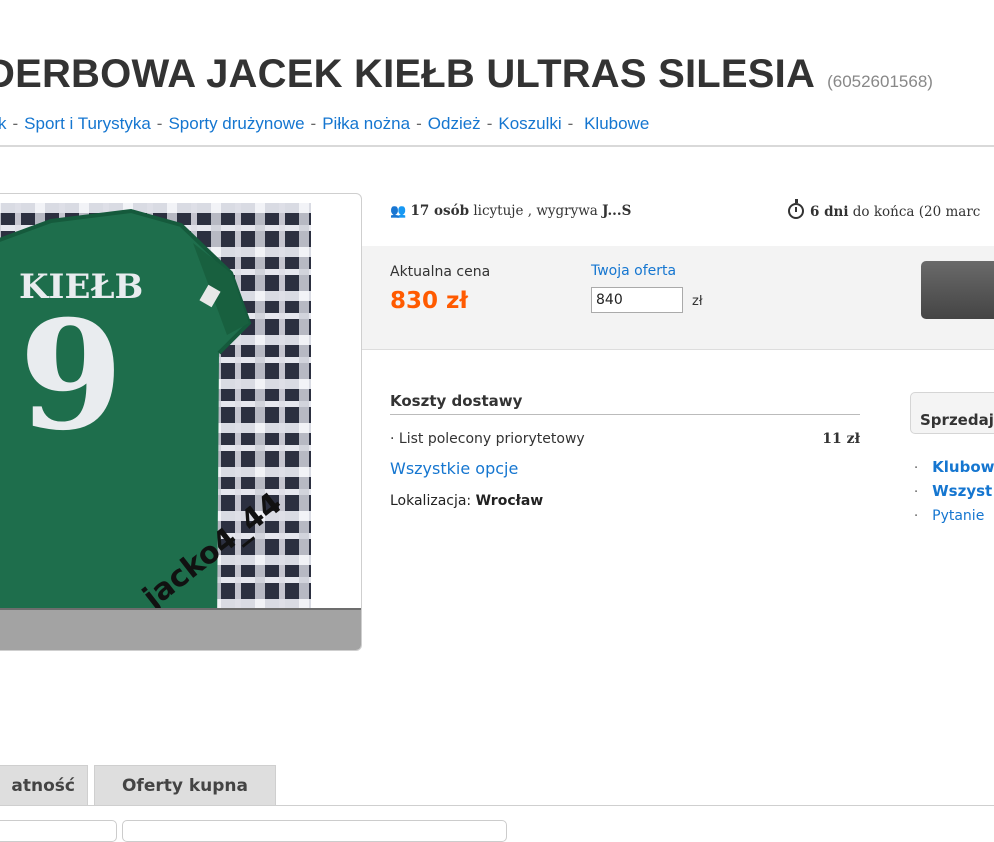  What do you see at coordinates (625, 501) in the screenshot?
I see `location: Lokalizacja: Wrocław` at bounding box center [625, 501].